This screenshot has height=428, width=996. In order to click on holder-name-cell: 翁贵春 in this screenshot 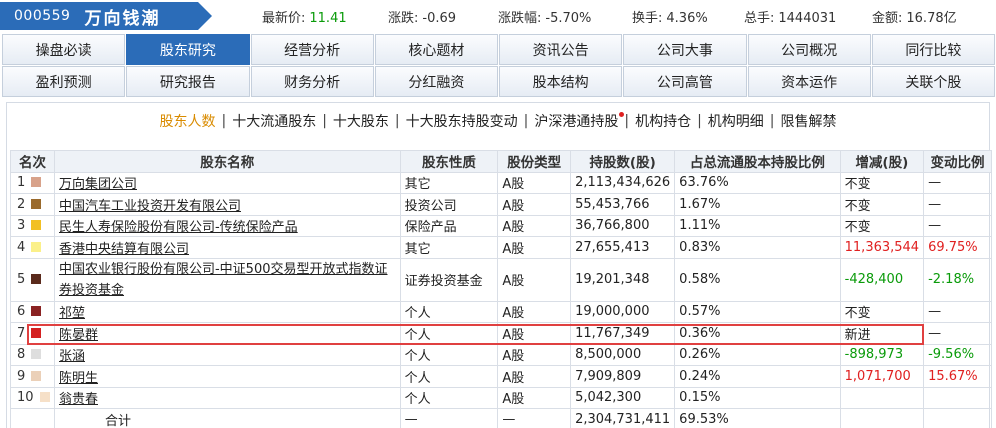, I will do `click(227, 397)`.